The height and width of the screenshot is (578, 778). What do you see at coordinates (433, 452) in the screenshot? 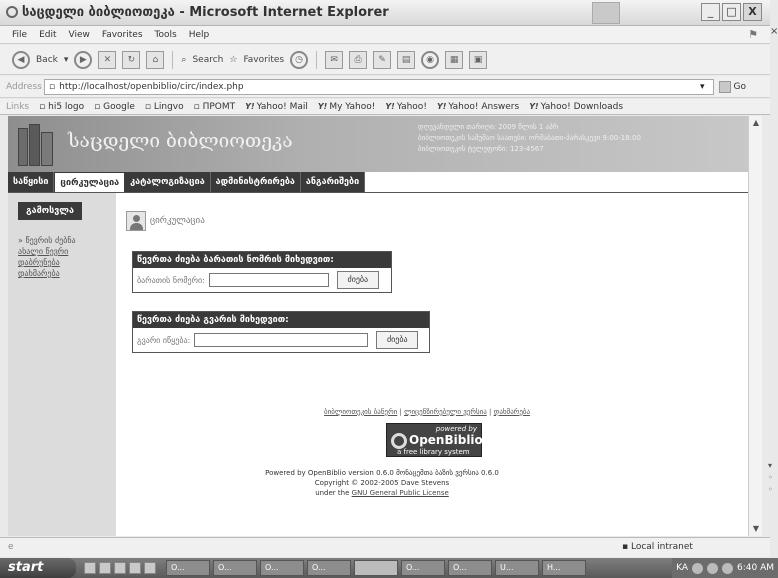
I see `badge-subtitle: a free library system` at bounding box center [433, 452].